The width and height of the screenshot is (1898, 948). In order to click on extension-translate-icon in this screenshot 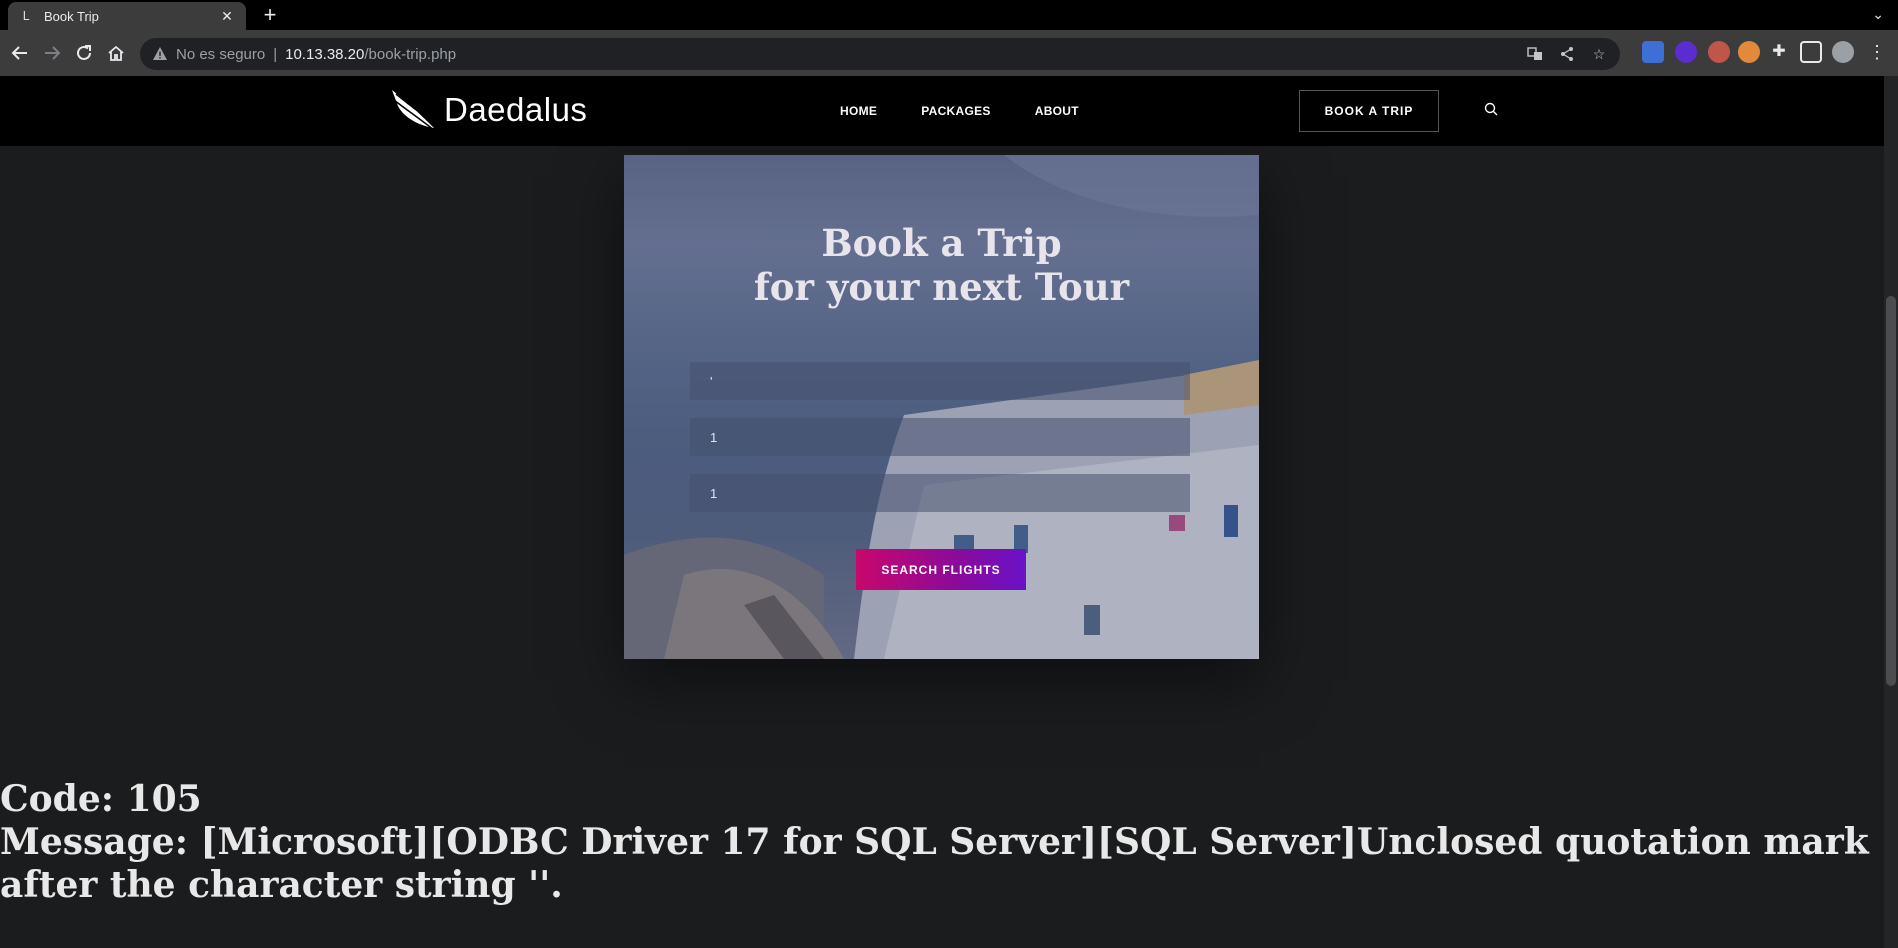, I will do `click(1653, 52)`.